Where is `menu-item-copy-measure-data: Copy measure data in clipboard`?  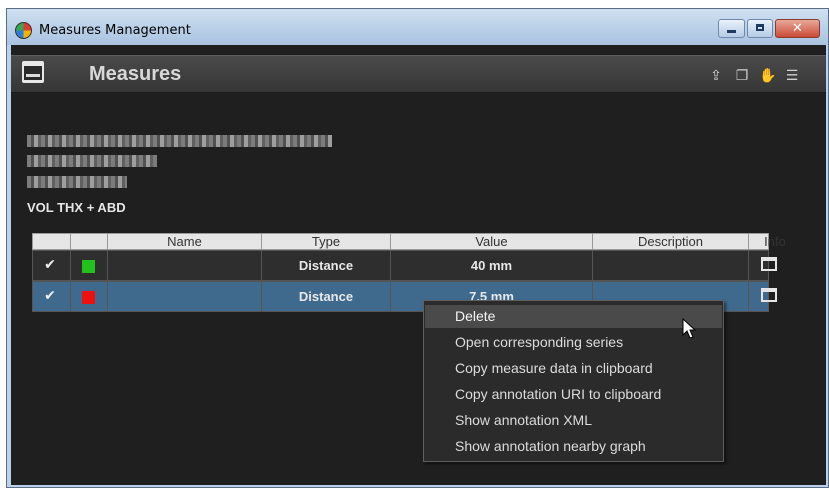 menu-item-copy-measure-data: Copy measure data in clipboard is located at coordinates (573, 368).